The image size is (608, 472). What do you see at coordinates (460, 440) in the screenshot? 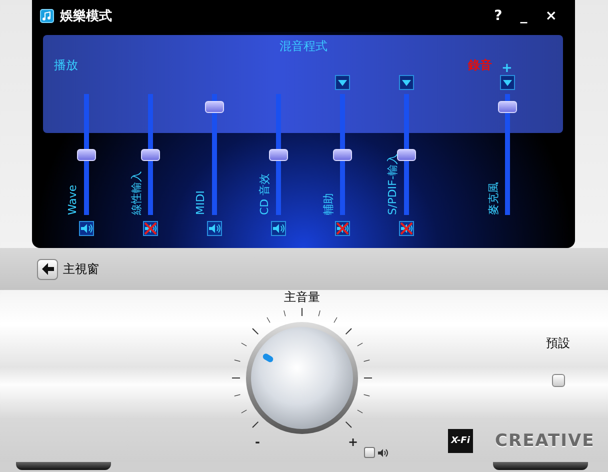
I see `product-logo: X-Fi` at bounding box center [460, 440].